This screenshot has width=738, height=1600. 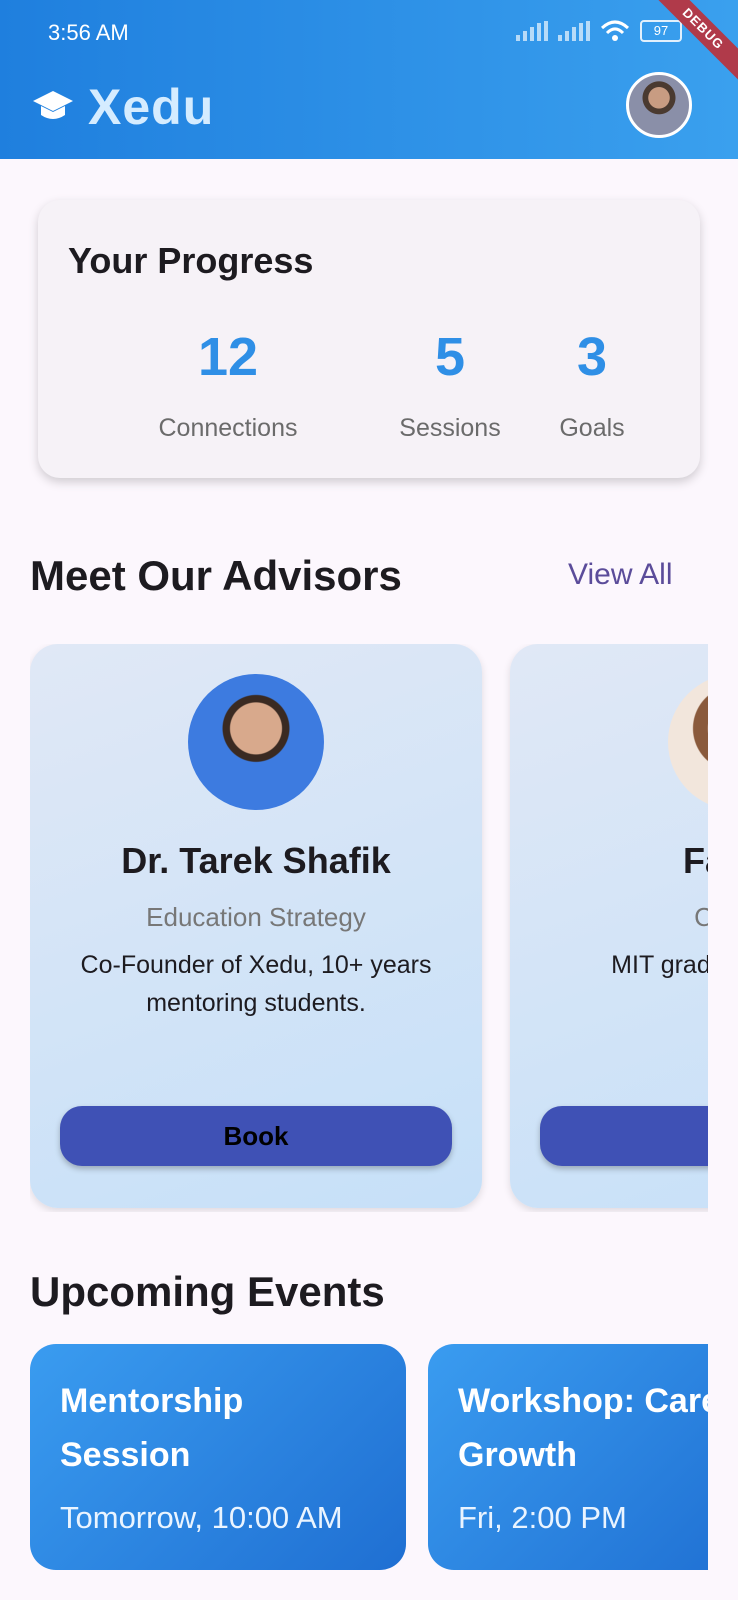 I want to click on battery-icon: 97, so click(x=661, y=31).